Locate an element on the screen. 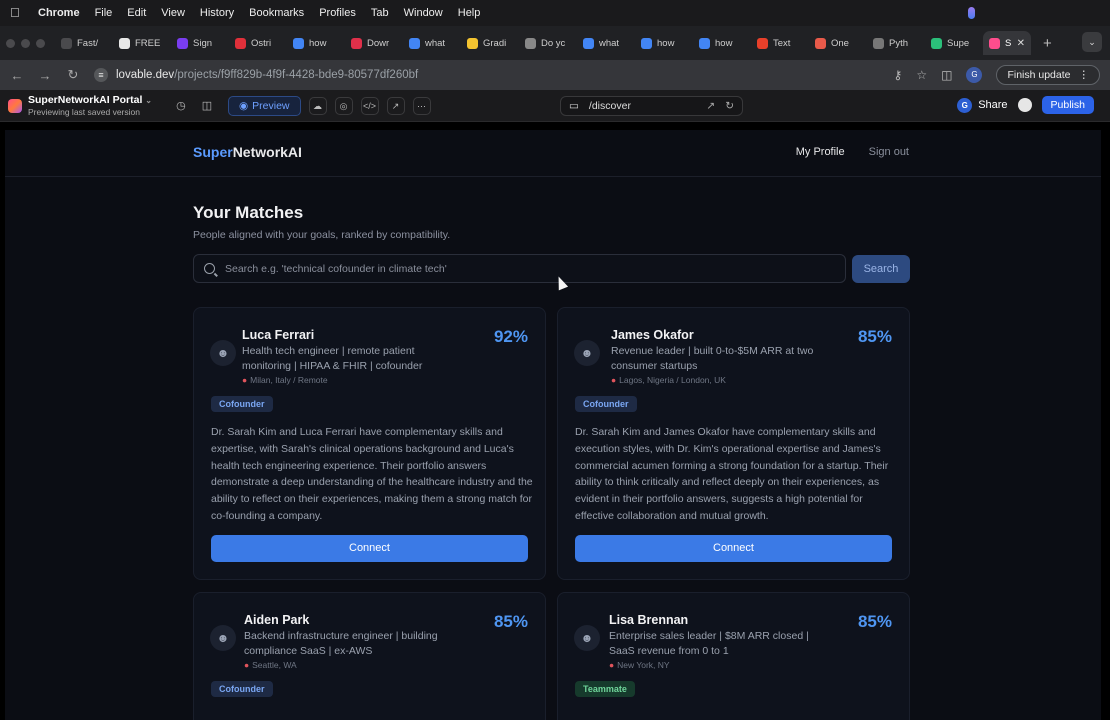 This screenshot has height=720, width=1110. browser-tab: Supe is located at coordinates (953, 43).